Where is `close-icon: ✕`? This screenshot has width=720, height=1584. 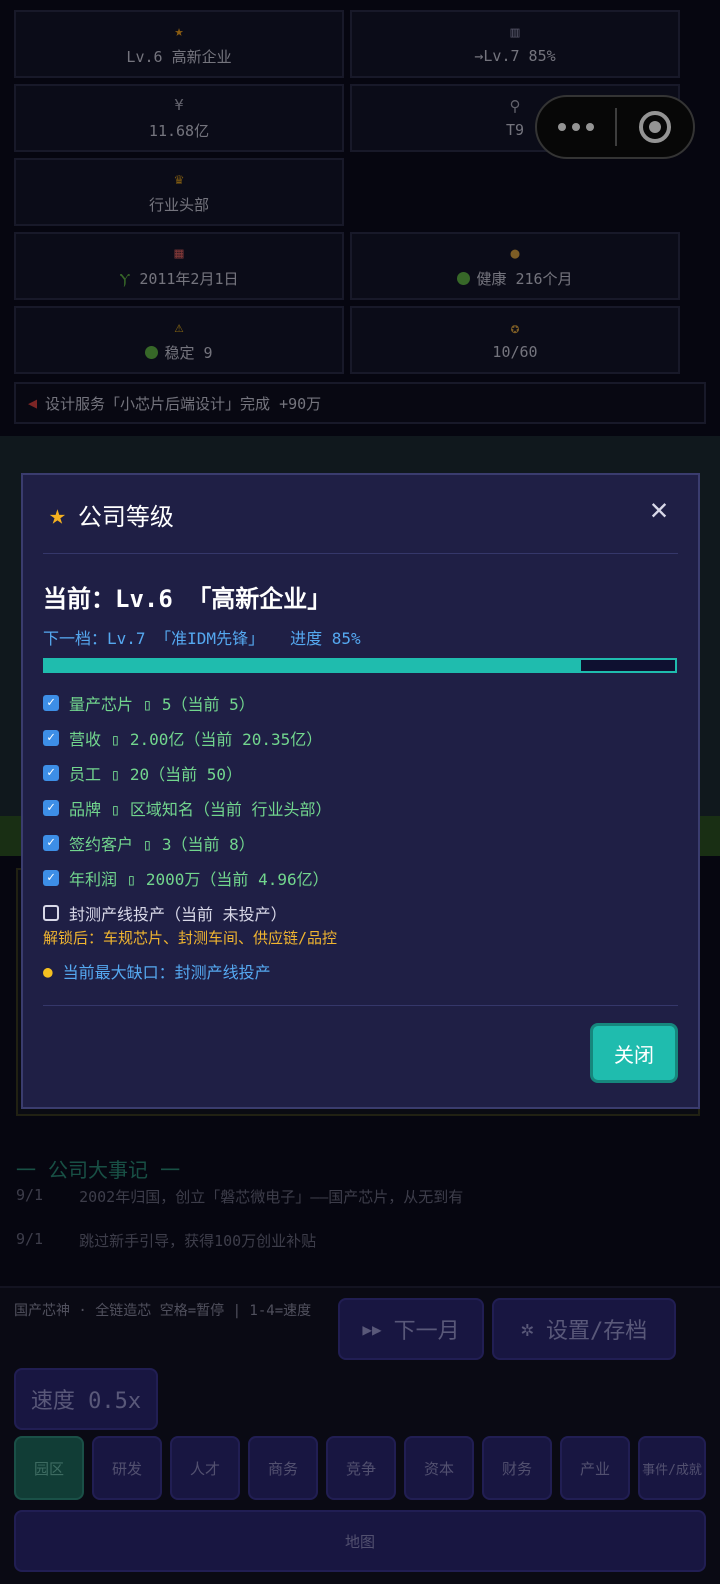 close-icon: ✕ is located at coordinates (659, 510).